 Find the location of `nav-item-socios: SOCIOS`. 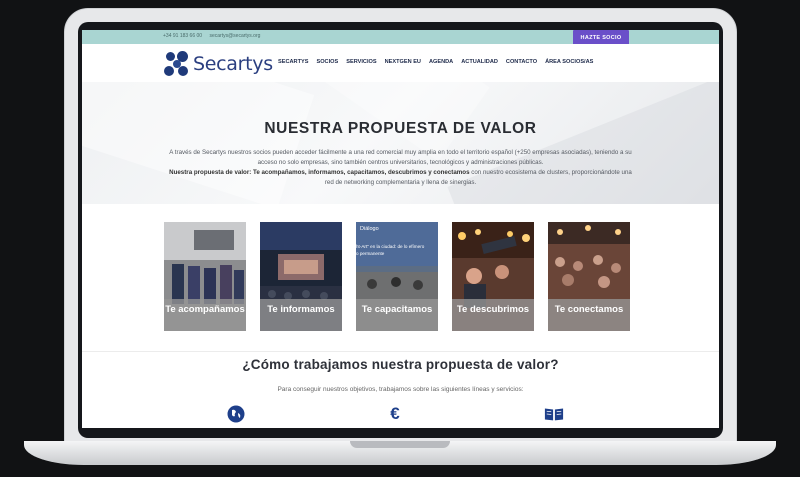

nav-item-socios: SOCIOS is located at coordinates (327, 62).